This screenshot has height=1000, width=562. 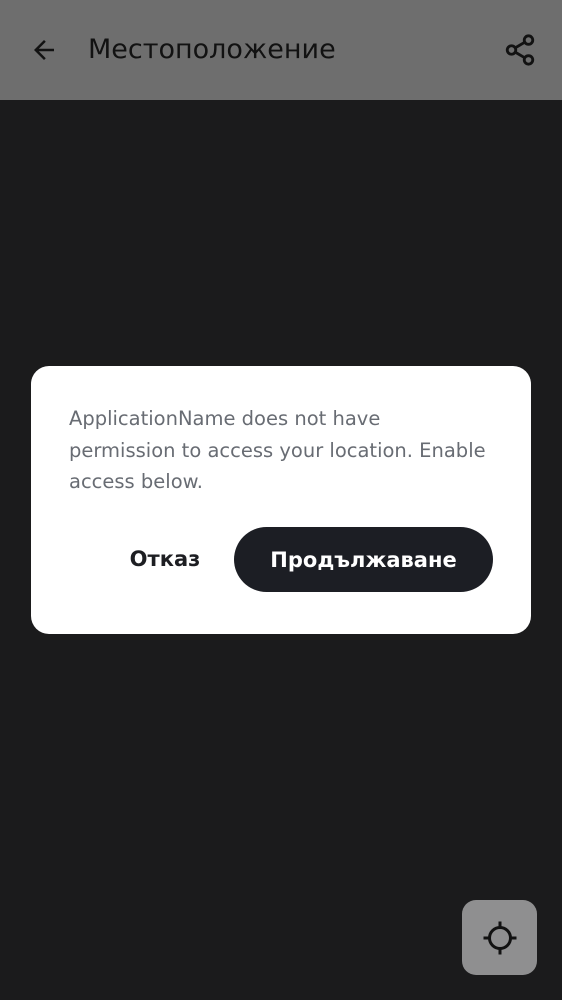 What do you see at coordinates (363, 559) in the screenshot?
I see `continue-button: Продължаване` at bounding box center [363, 559].